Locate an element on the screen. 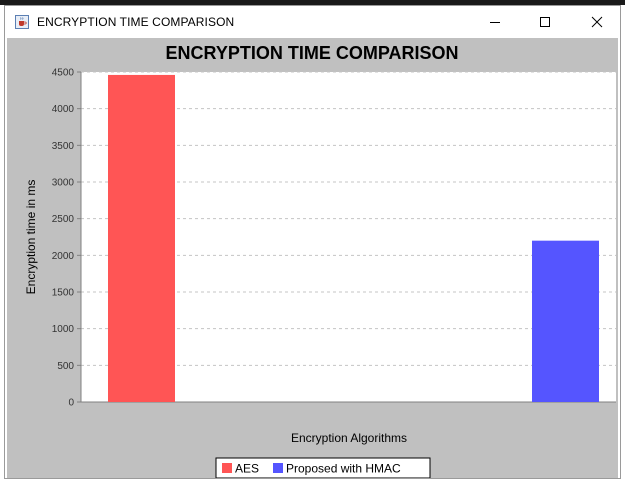  y-tick-label: 1500 is located at coordinates (63, 293).